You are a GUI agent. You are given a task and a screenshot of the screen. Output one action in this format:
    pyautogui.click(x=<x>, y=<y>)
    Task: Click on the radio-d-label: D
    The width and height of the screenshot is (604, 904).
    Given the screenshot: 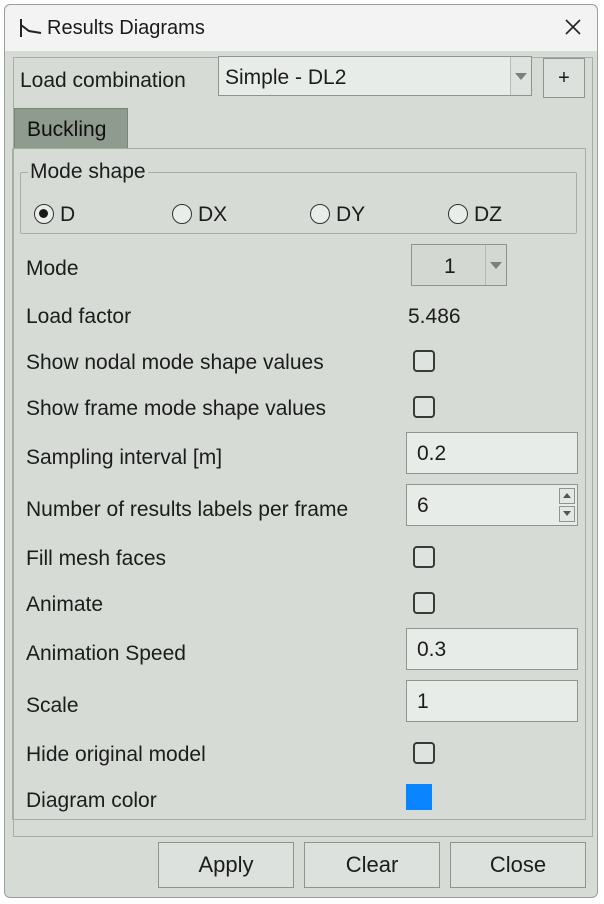 What is the action you would take?
    pyautogui.click(x=68, y=214)
    